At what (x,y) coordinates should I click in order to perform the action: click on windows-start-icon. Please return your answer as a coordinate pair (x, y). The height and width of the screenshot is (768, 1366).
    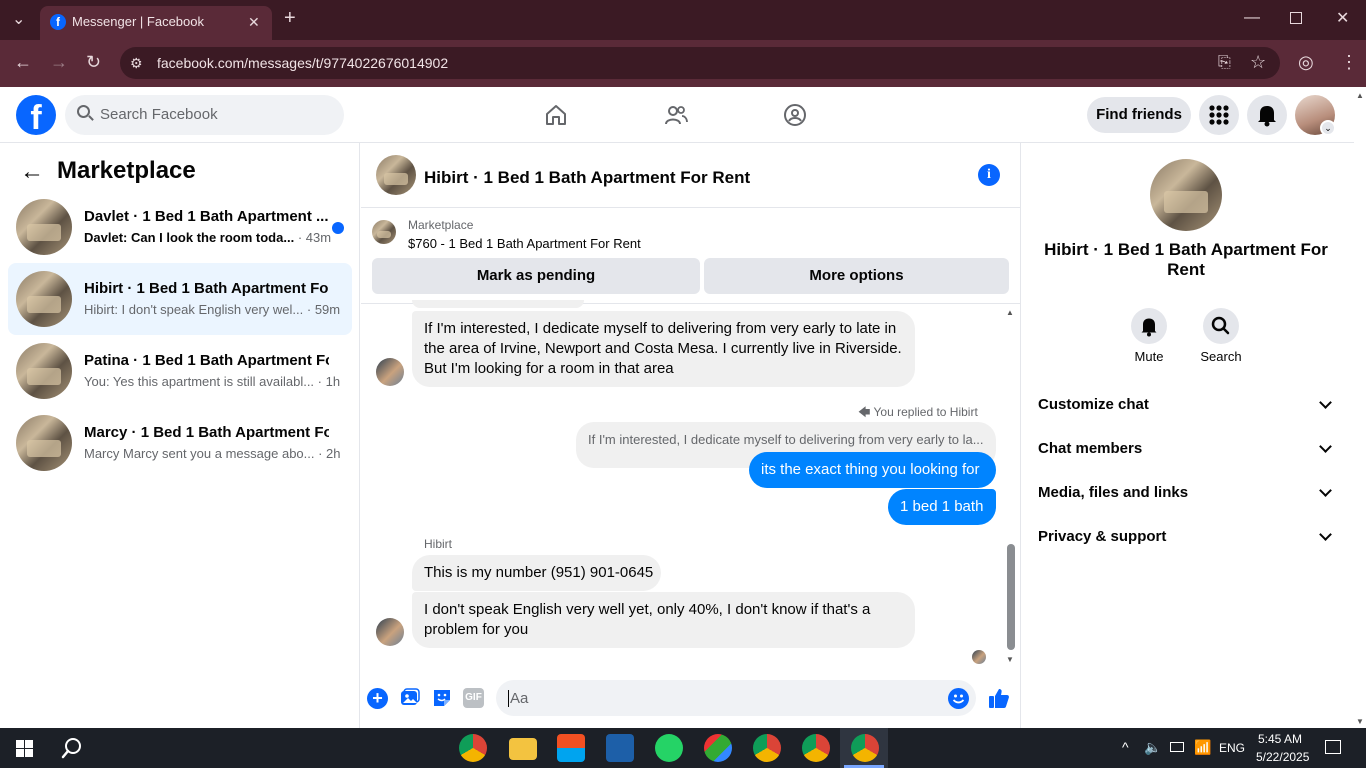
    Looking at the image, I should click on (24, 748).